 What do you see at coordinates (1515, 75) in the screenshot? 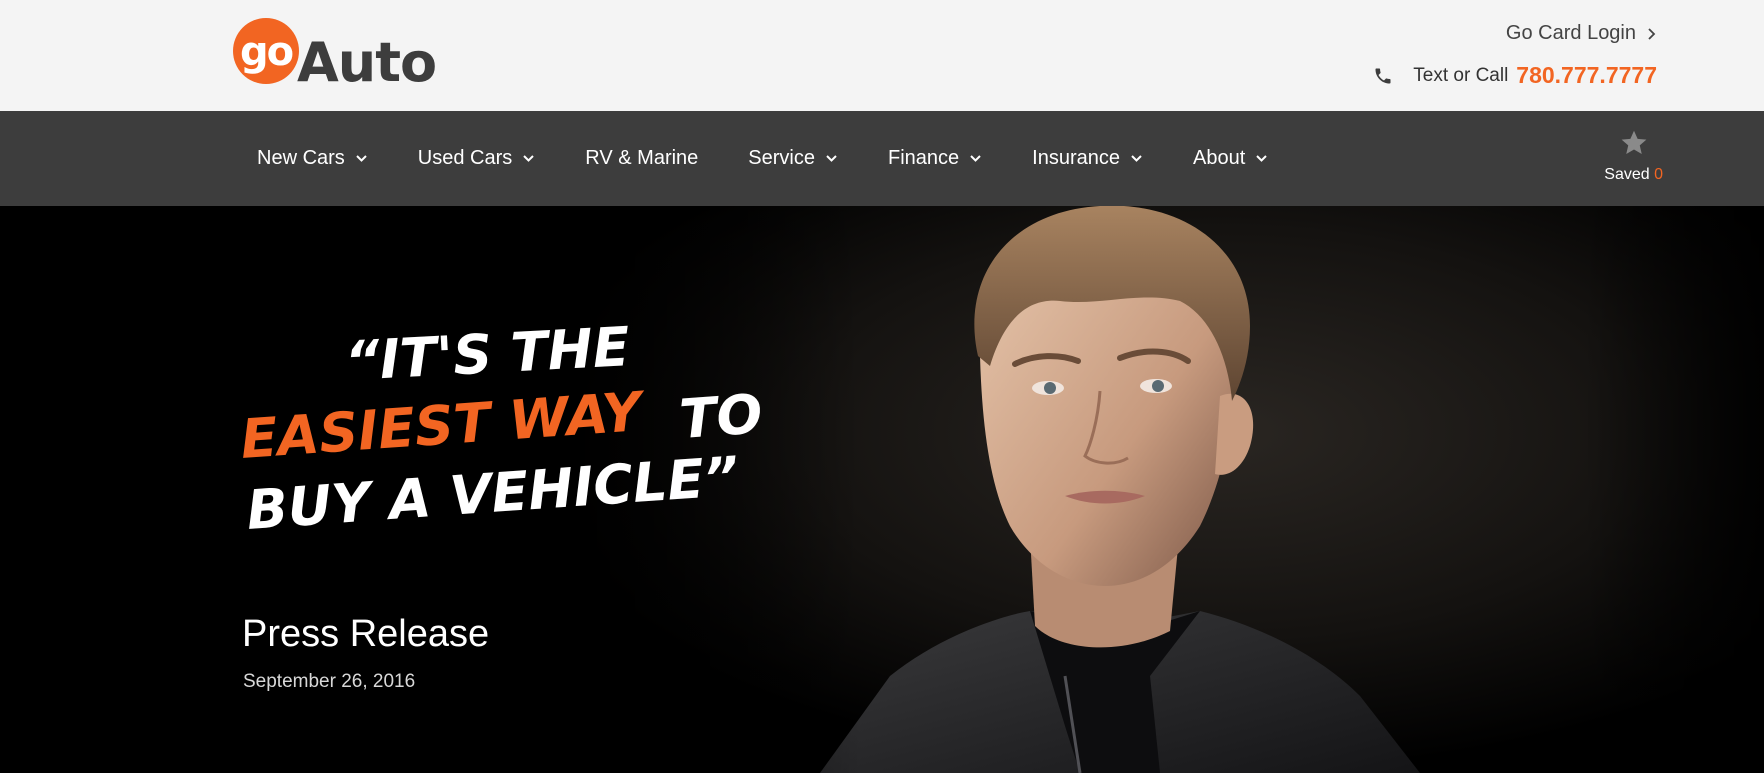
I see `contact-info: Text or Call 780.777.7777` at bounding box center [1515, 75].